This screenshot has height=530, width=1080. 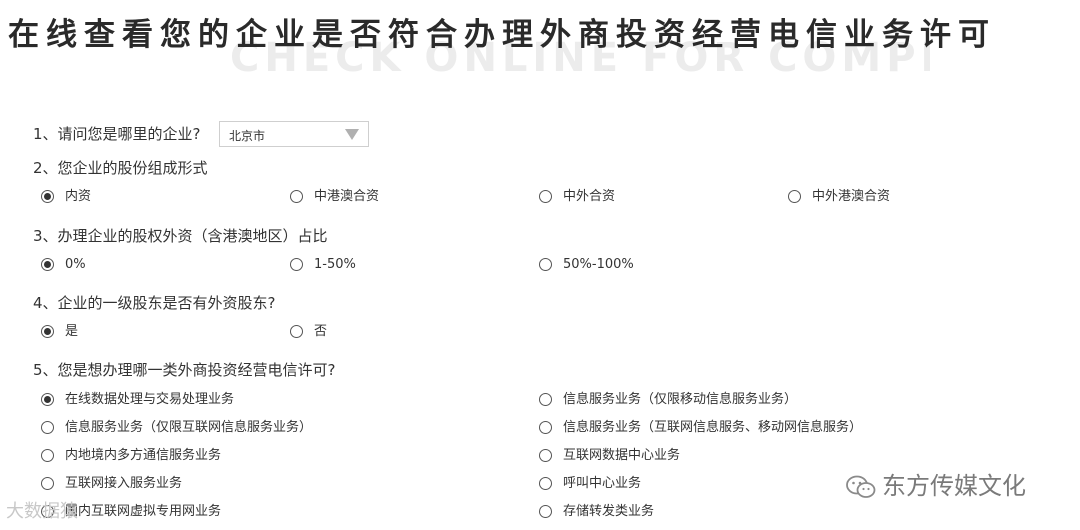 What do you see at coordinates (335, 264) in the screenshot?
I see `foreign-ratio-option-label: 1-50%` at bounding box center [335, 264].